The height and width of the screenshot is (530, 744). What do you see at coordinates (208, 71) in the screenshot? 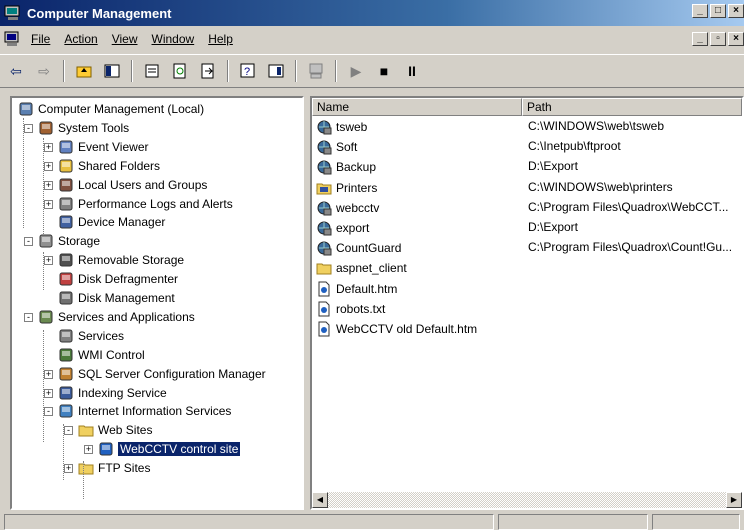
I see `export-list-button` at bounding box center [208, 71].